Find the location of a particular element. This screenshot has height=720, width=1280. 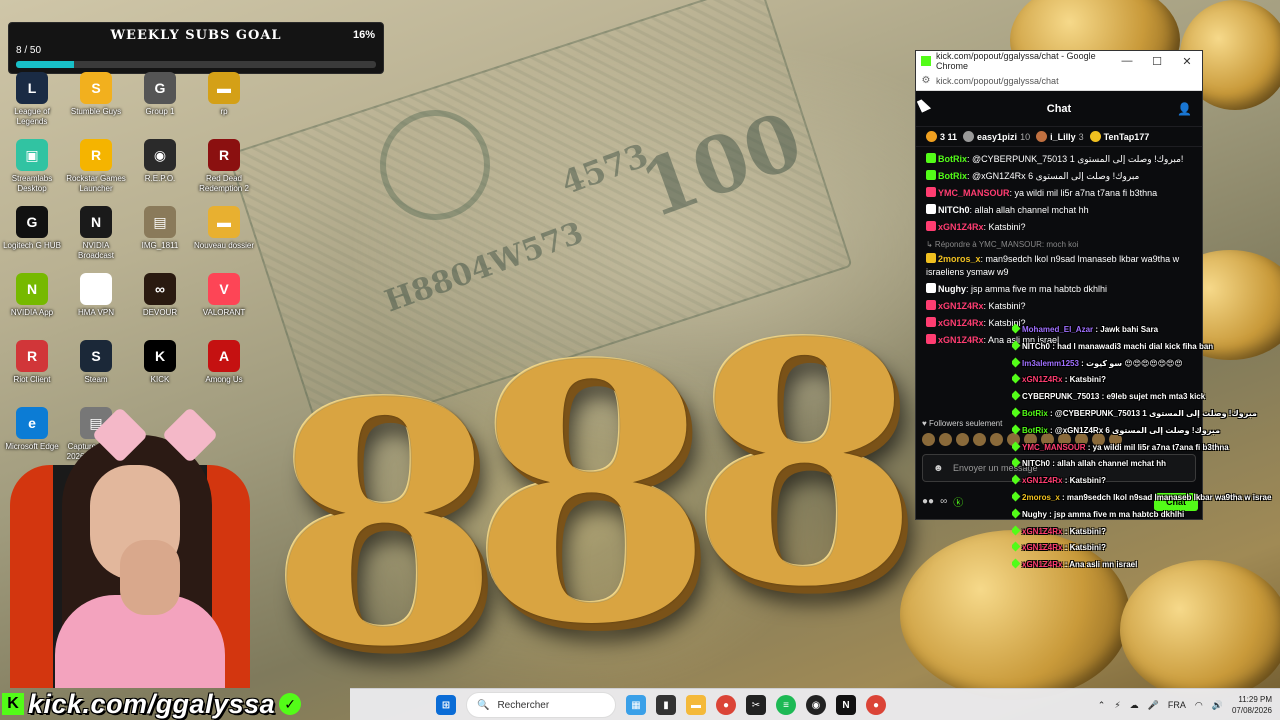

followers-only-label: ♥ Followers seulement is located at coordinates (962, 423).